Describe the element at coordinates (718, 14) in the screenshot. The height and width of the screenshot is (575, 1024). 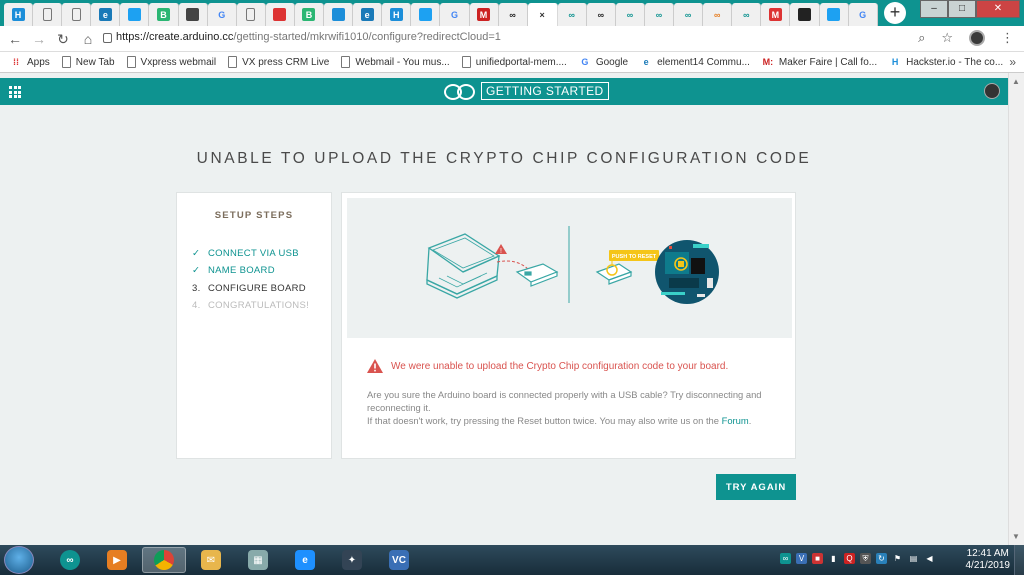
I see `tab-24: ∞` at that location.